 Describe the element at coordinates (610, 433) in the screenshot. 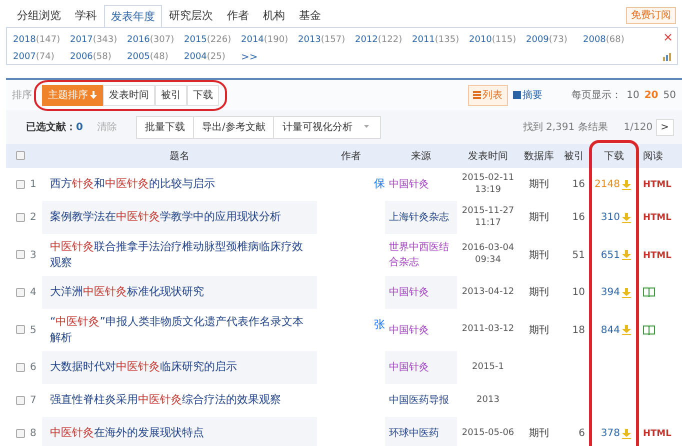

I see `download-count: 378` at that location.